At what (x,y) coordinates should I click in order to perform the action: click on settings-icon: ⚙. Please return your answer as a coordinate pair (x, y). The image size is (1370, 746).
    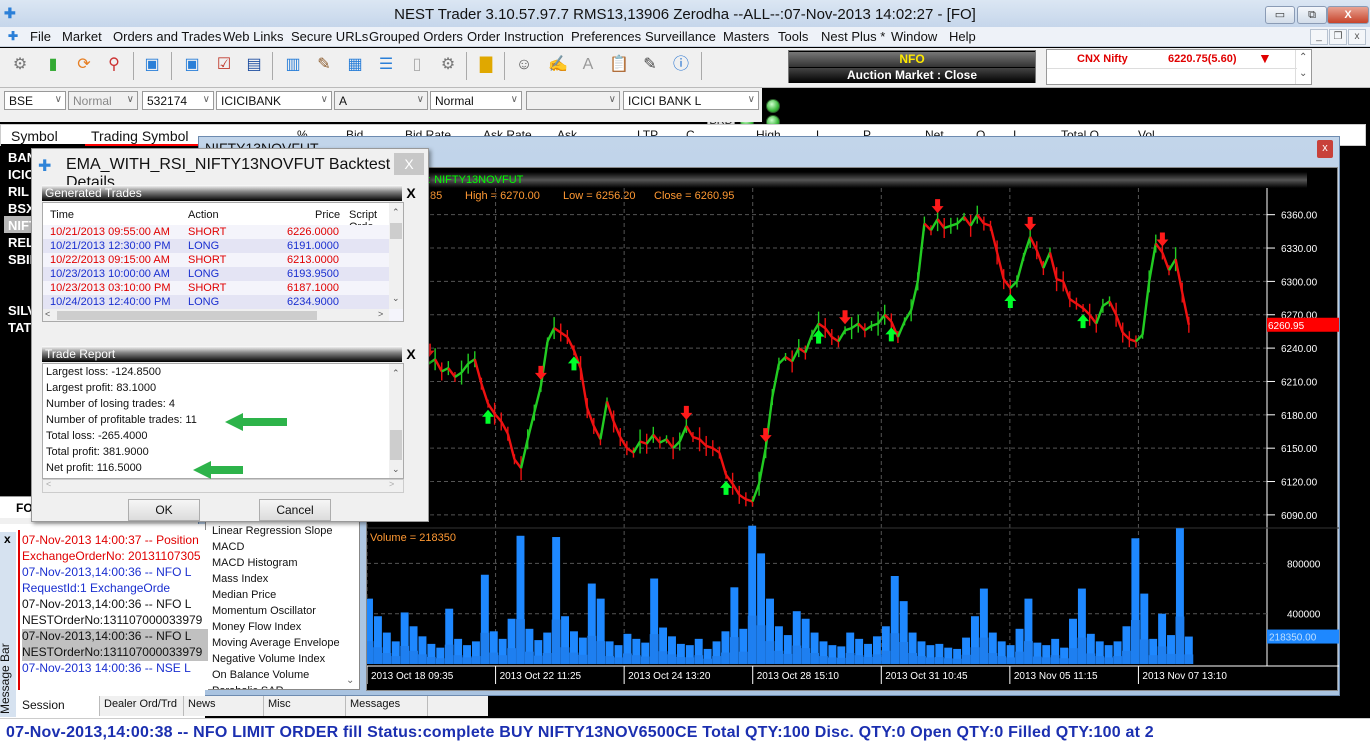
    Looking at the image, I should click on (448, 65).